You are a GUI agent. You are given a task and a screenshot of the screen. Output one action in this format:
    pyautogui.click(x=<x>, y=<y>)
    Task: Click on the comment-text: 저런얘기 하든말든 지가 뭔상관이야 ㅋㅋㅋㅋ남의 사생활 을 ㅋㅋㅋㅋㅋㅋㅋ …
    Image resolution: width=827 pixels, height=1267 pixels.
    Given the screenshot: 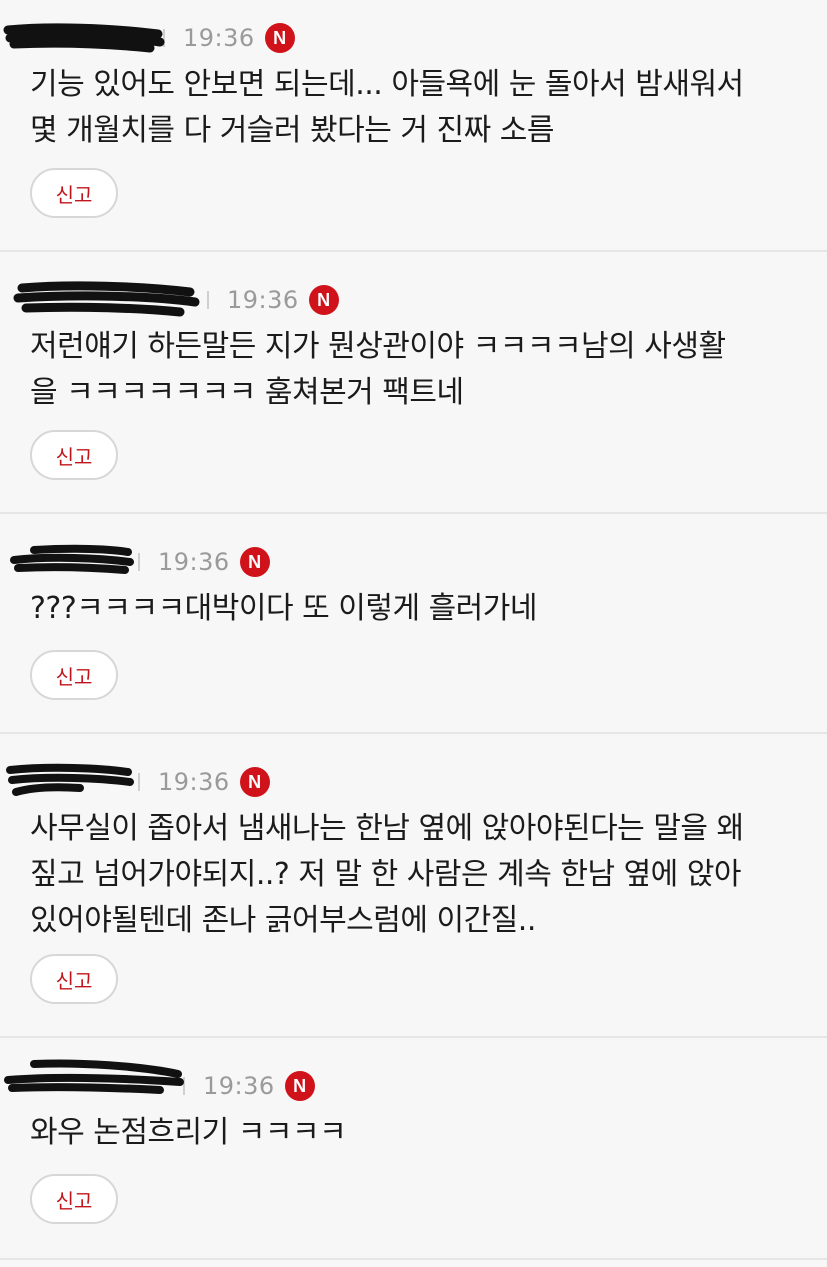 What is the action you would take?
    pyautogui.click(x=378, y=369)
    